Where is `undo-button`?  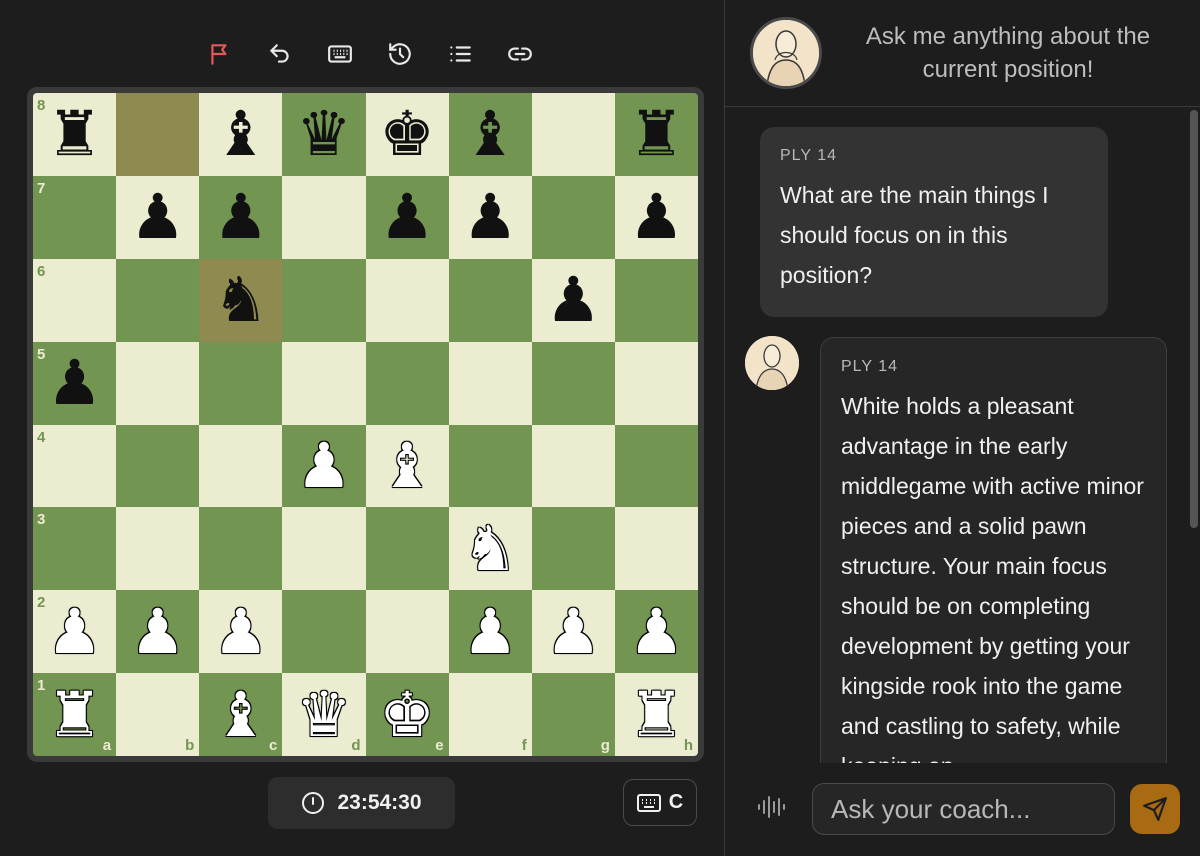
undo-button is located at coordinates (280, 54).